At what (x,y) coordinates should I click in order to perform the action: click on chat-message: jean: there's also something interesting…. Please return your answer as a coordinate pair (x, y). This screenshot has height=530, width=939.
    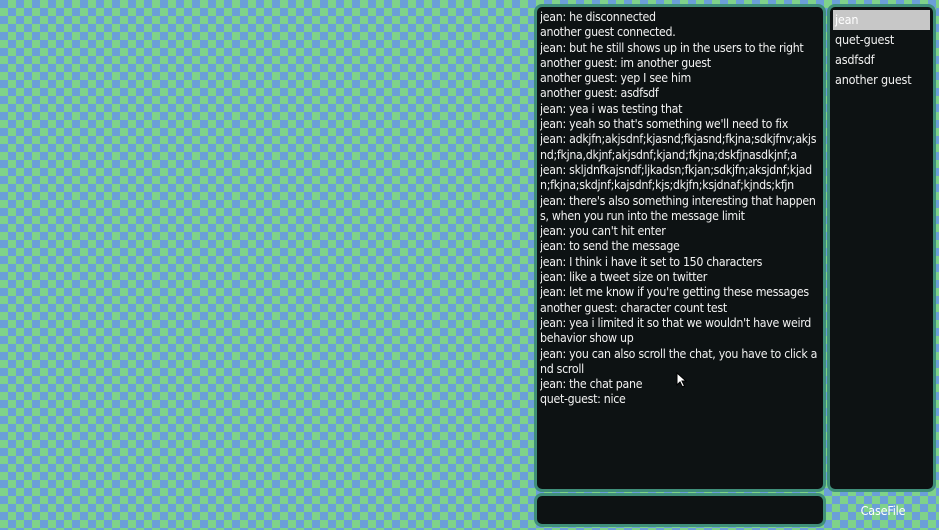
    Looking at the image, I should click on (678, 208).